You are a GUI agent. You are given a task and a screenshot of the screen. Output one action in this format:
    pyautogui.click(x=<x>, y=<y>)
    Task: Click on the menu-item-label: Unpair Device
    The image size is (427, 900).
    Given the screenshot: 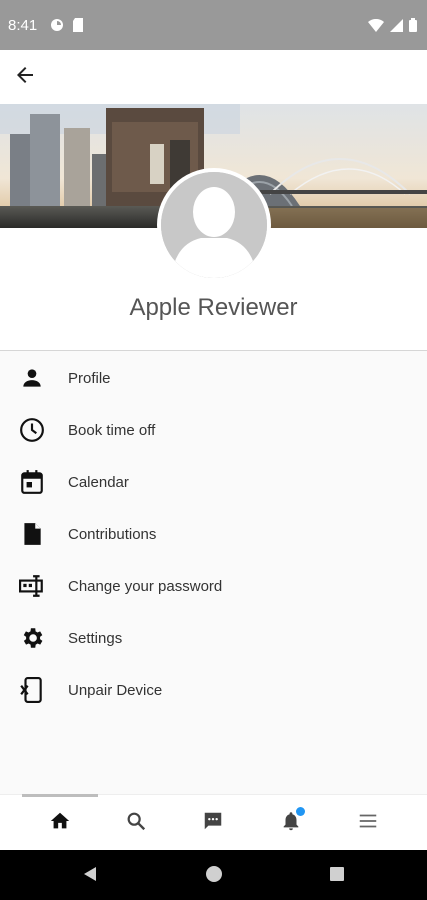 What is the action you would take?
    pyautogui.click(x=115, y=690)
    